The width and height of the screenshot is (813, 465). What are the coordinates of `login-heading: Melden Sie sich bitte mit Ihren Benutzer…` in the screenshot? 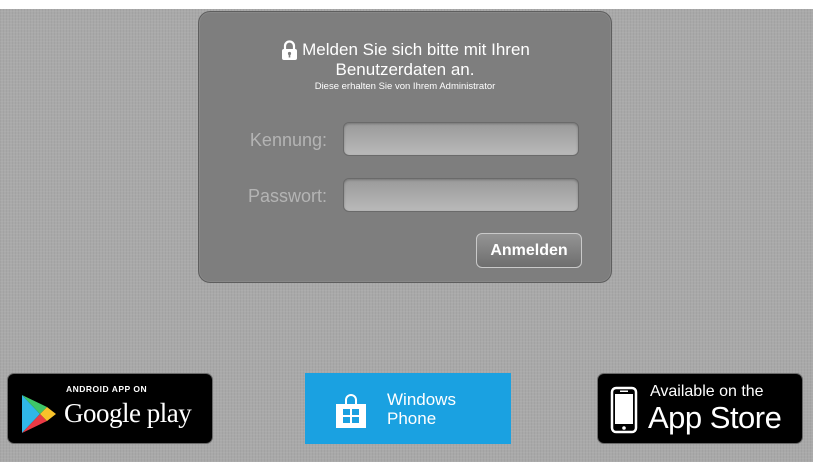 It's located at (405, 66).